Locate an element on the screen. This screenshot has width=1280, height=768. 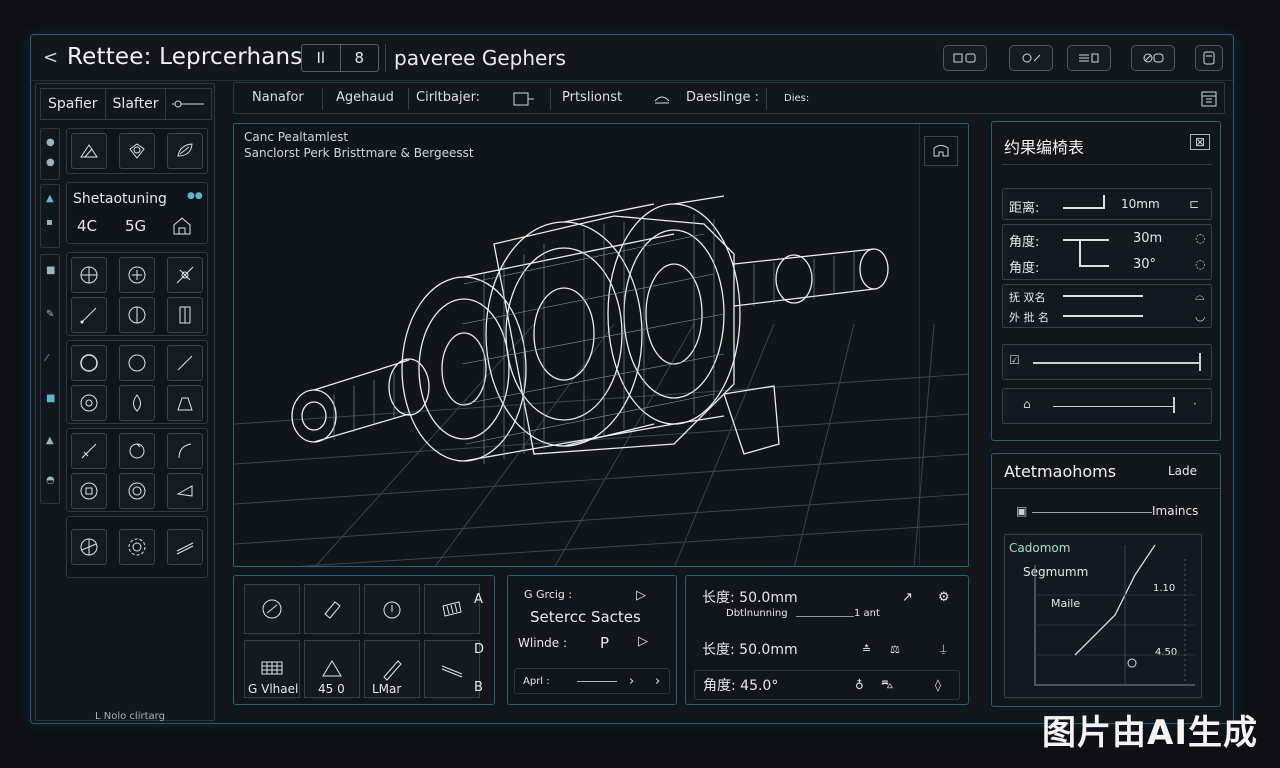
toolbar-item-1: Nanafor is located at coordinates (278, 97).